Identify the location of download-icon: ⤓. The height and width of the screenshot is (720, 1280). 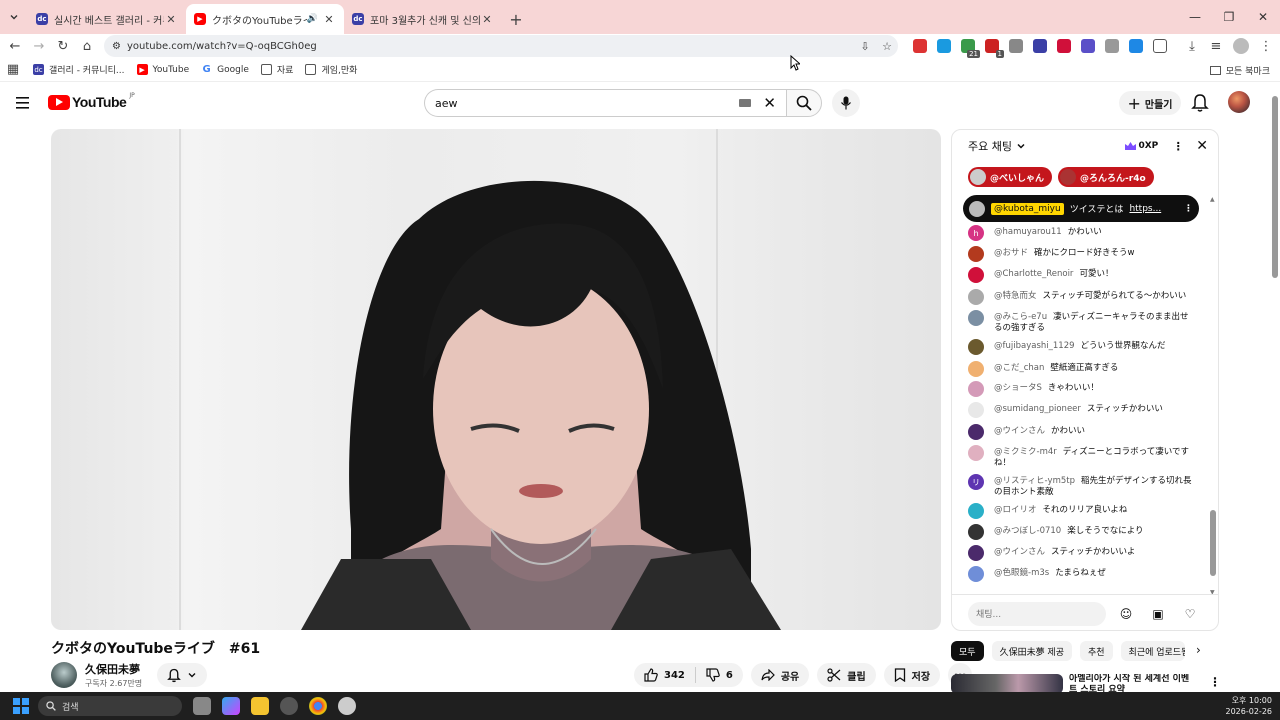
(1192, 46).